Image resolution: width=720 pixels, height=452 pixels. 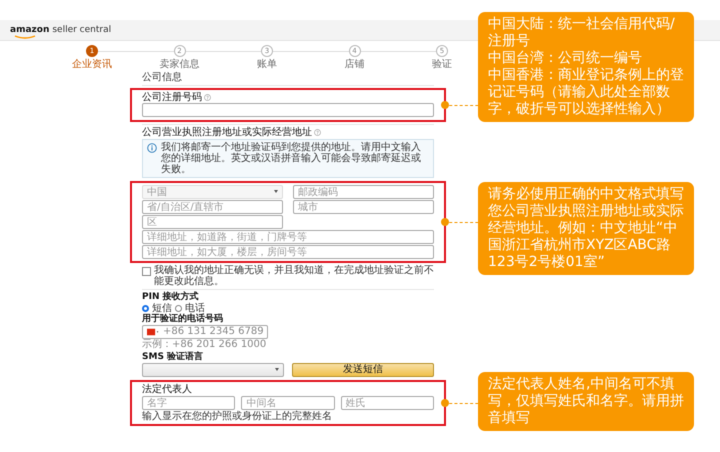 What do you see at coordinates (172, 97) in the screenshot?
I see `field-label: 公司注册号码` at bounding box center [172, 97].